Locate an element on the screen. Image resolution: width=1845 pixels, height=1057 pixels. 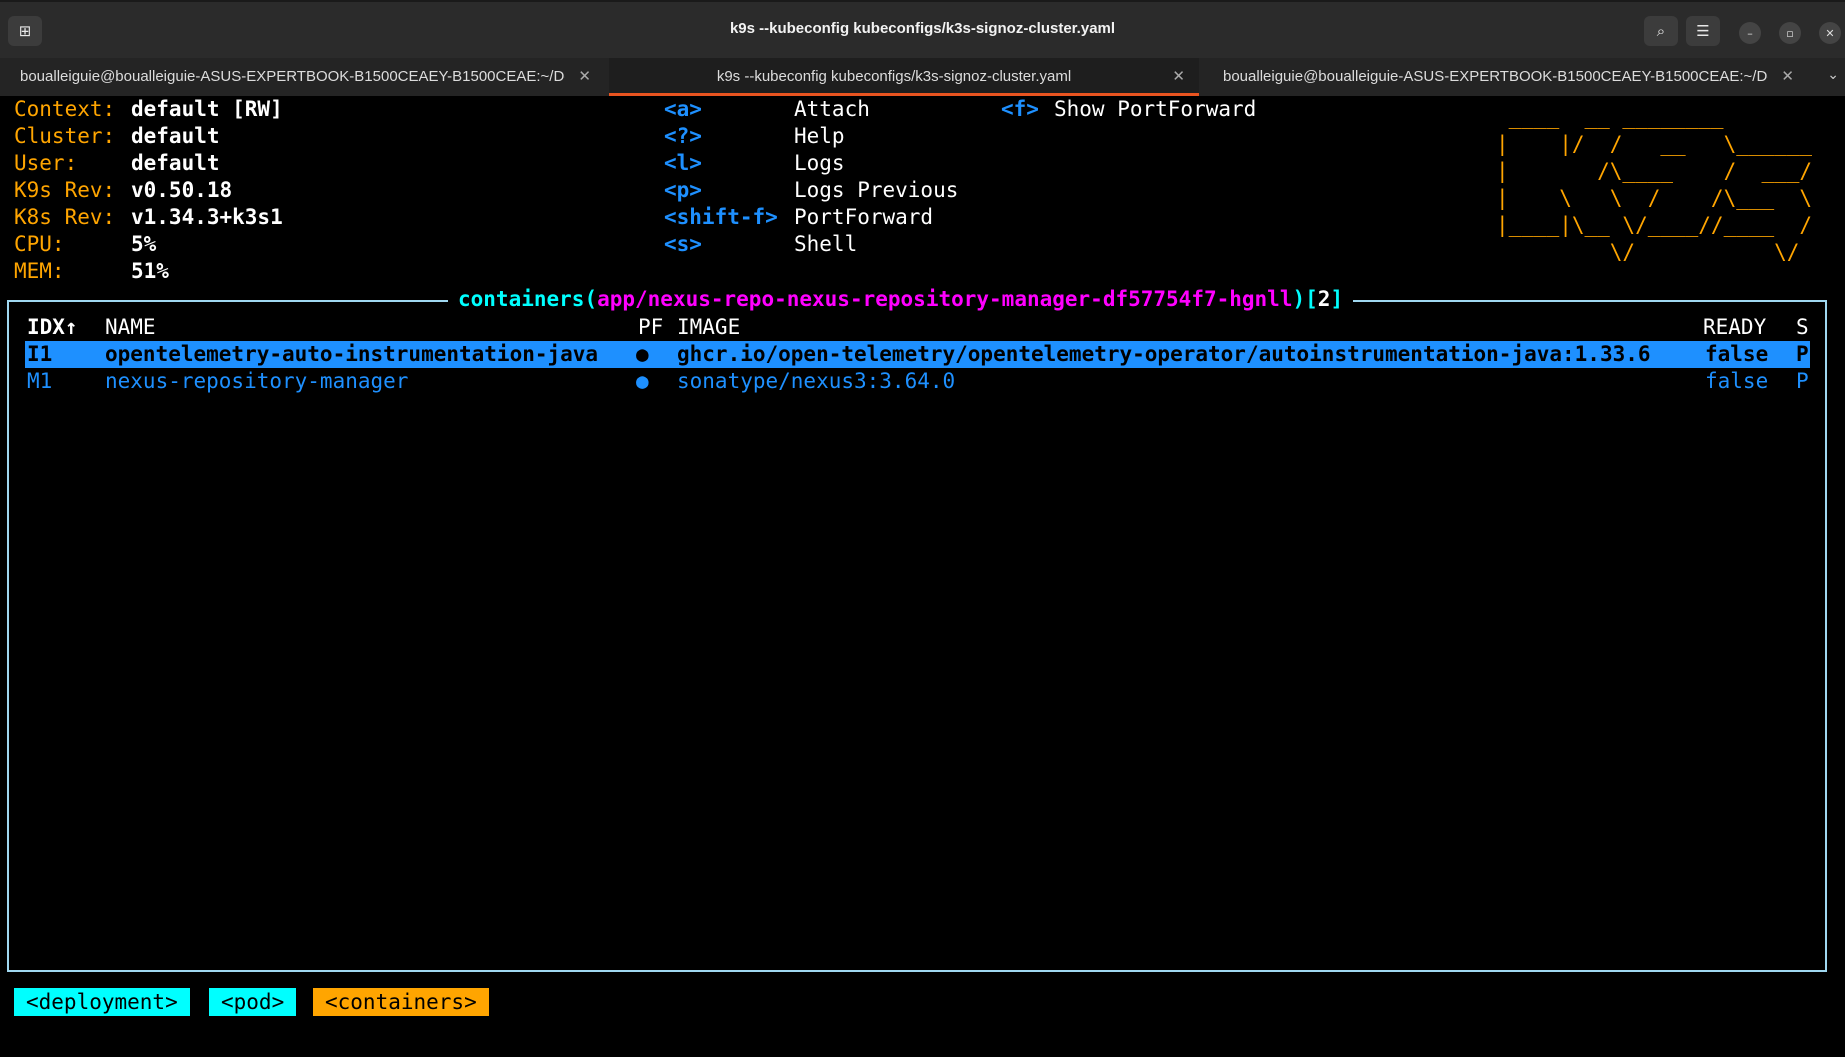
shortcut-label: Help is located at coordinates (819, 136).